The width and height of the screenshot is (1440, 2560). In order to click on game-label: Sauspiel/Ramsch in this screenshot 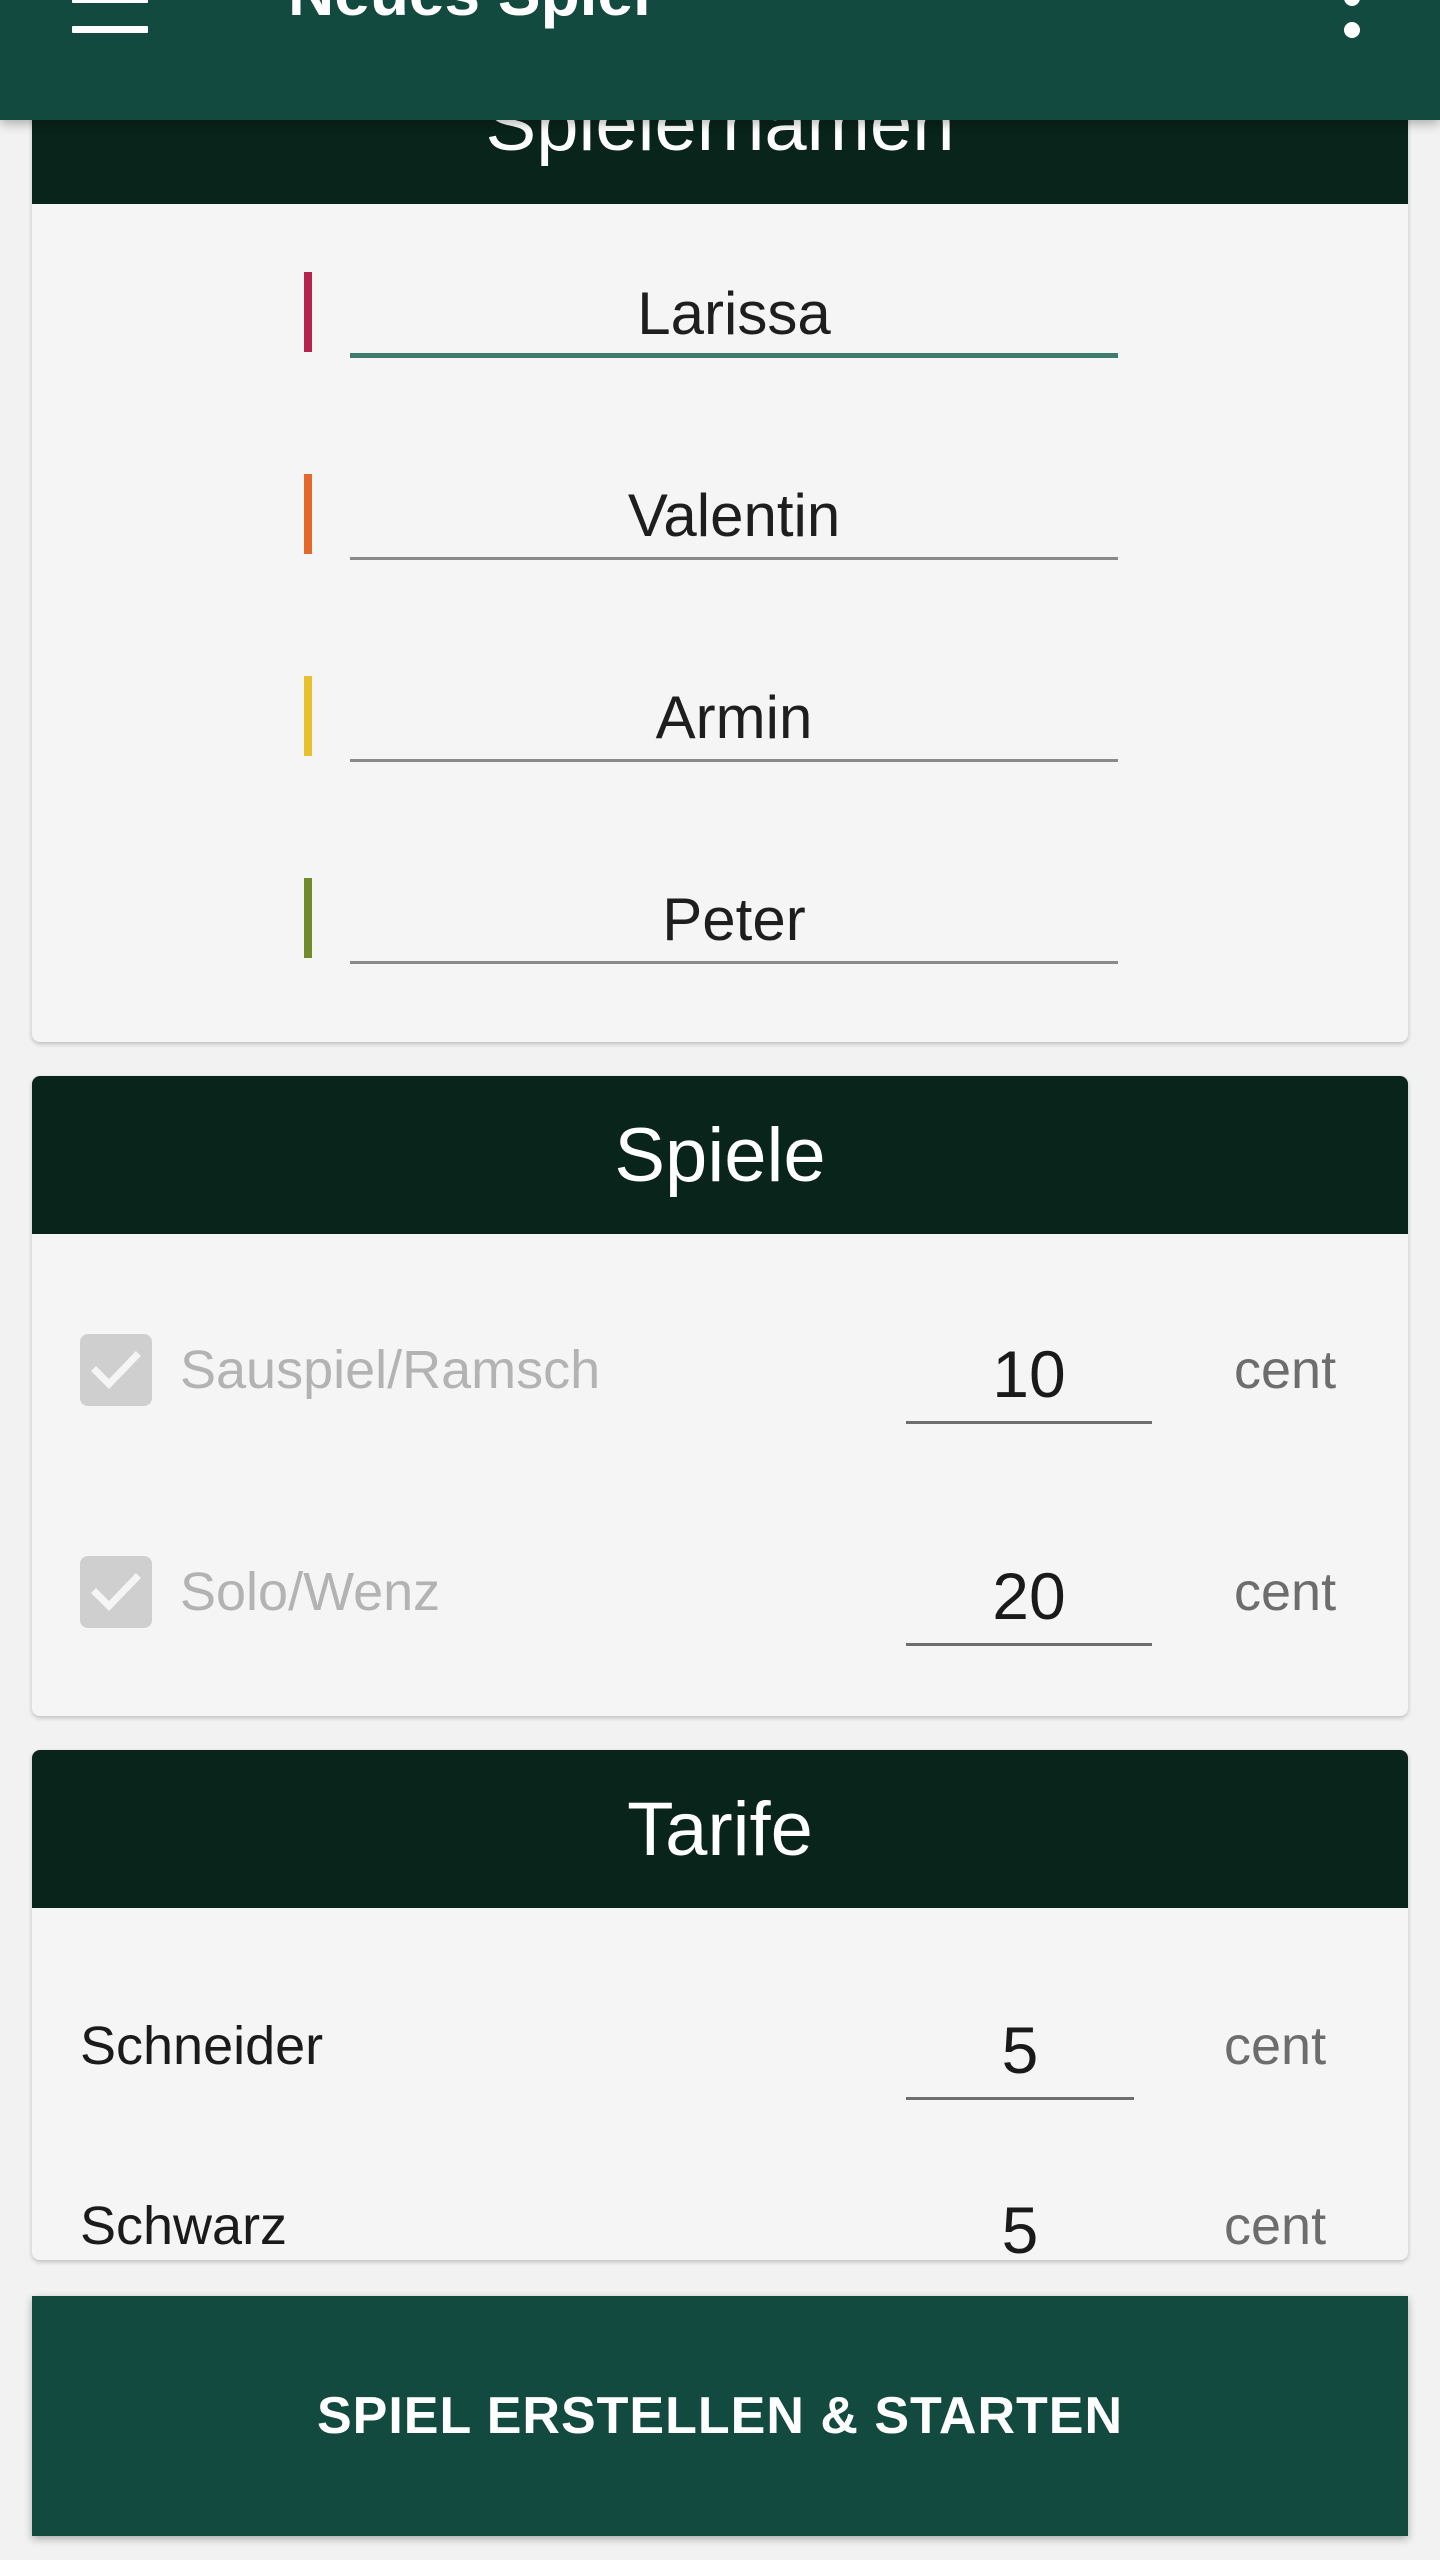, I will do `click(390, 1370)`.